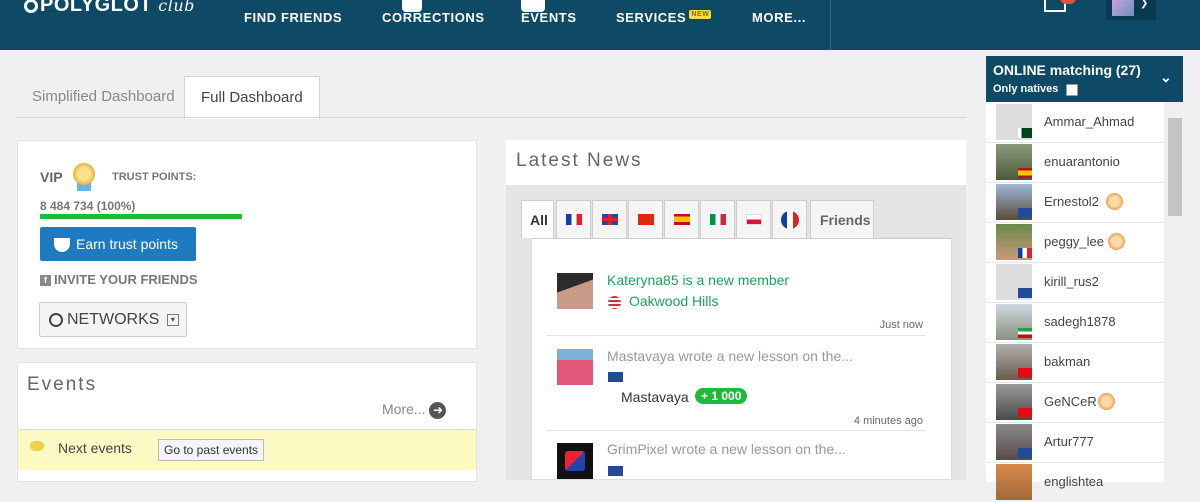 The height and width of the screenshot is (502, 1200). Describe the element at coordinates (491, 117) in the screenshot. I see `tabs-divider` at that location.